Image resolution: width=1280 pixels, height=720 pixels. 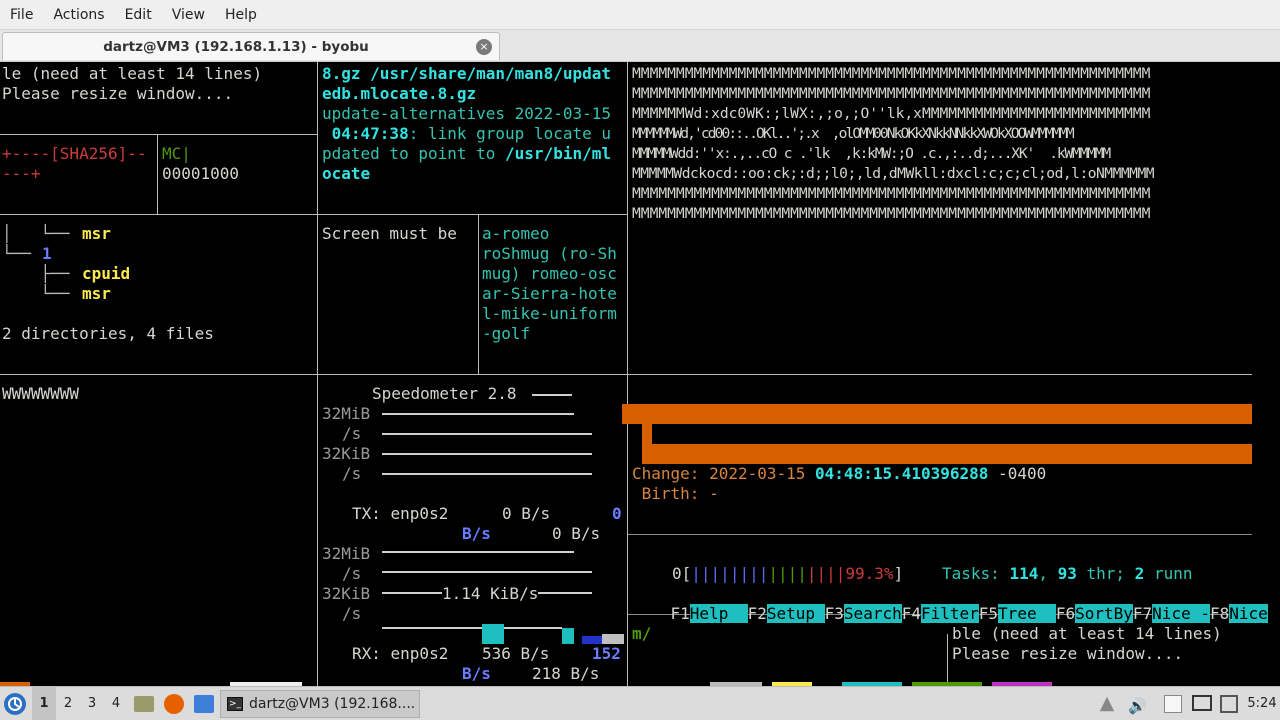 I want to click on workspace-4: 4, so click(x=116, y=703).